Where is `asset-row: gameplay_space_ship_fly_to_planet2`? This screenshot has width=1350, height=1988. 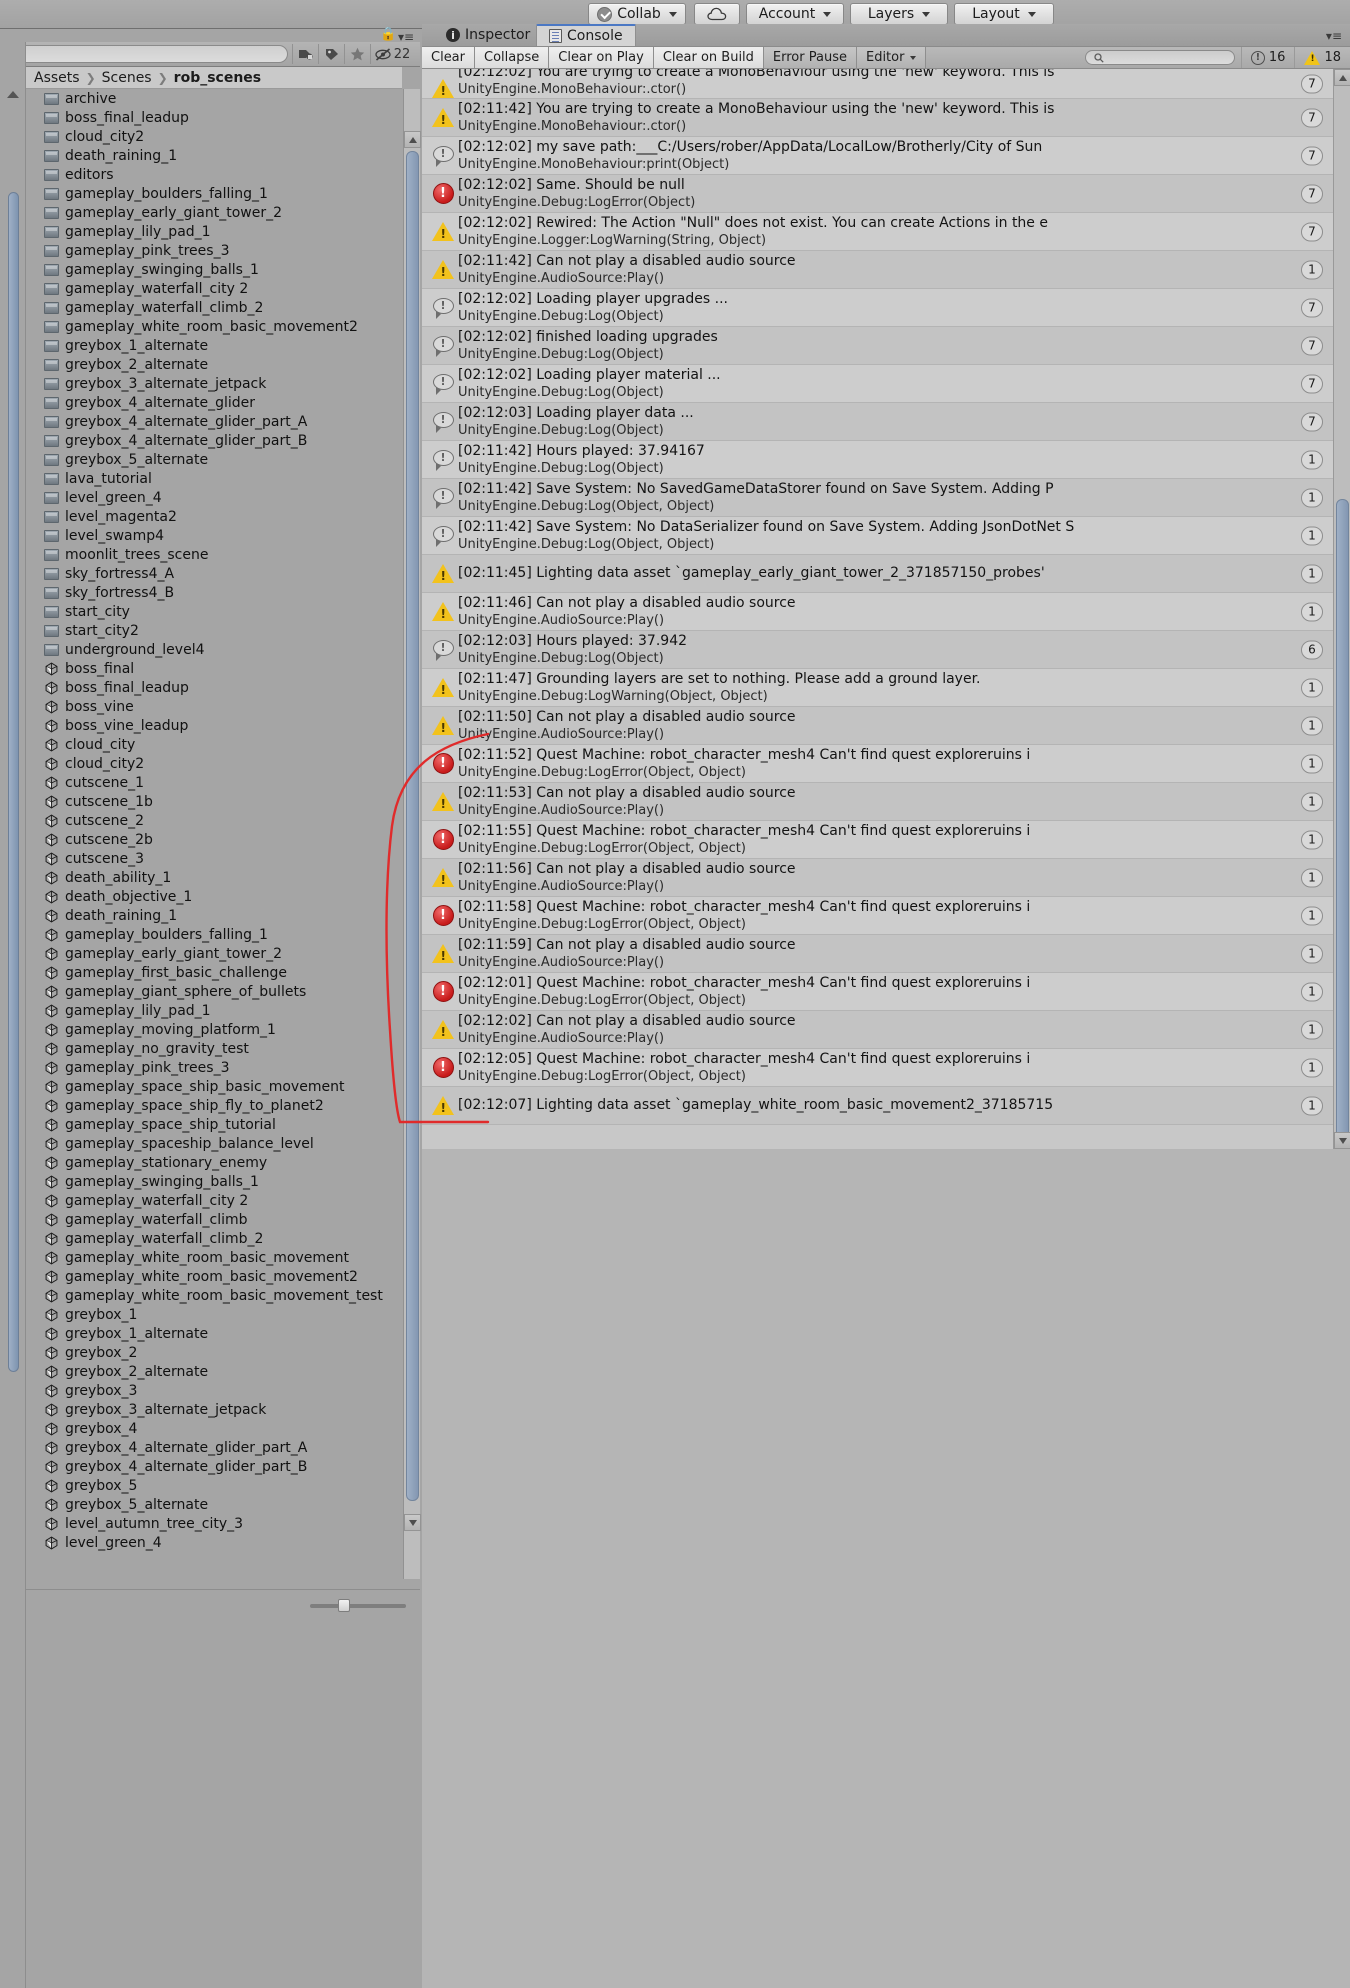
asset-row: gameplay_space_ship_fly_to_planet2 is located at coordinates (214, 1105).